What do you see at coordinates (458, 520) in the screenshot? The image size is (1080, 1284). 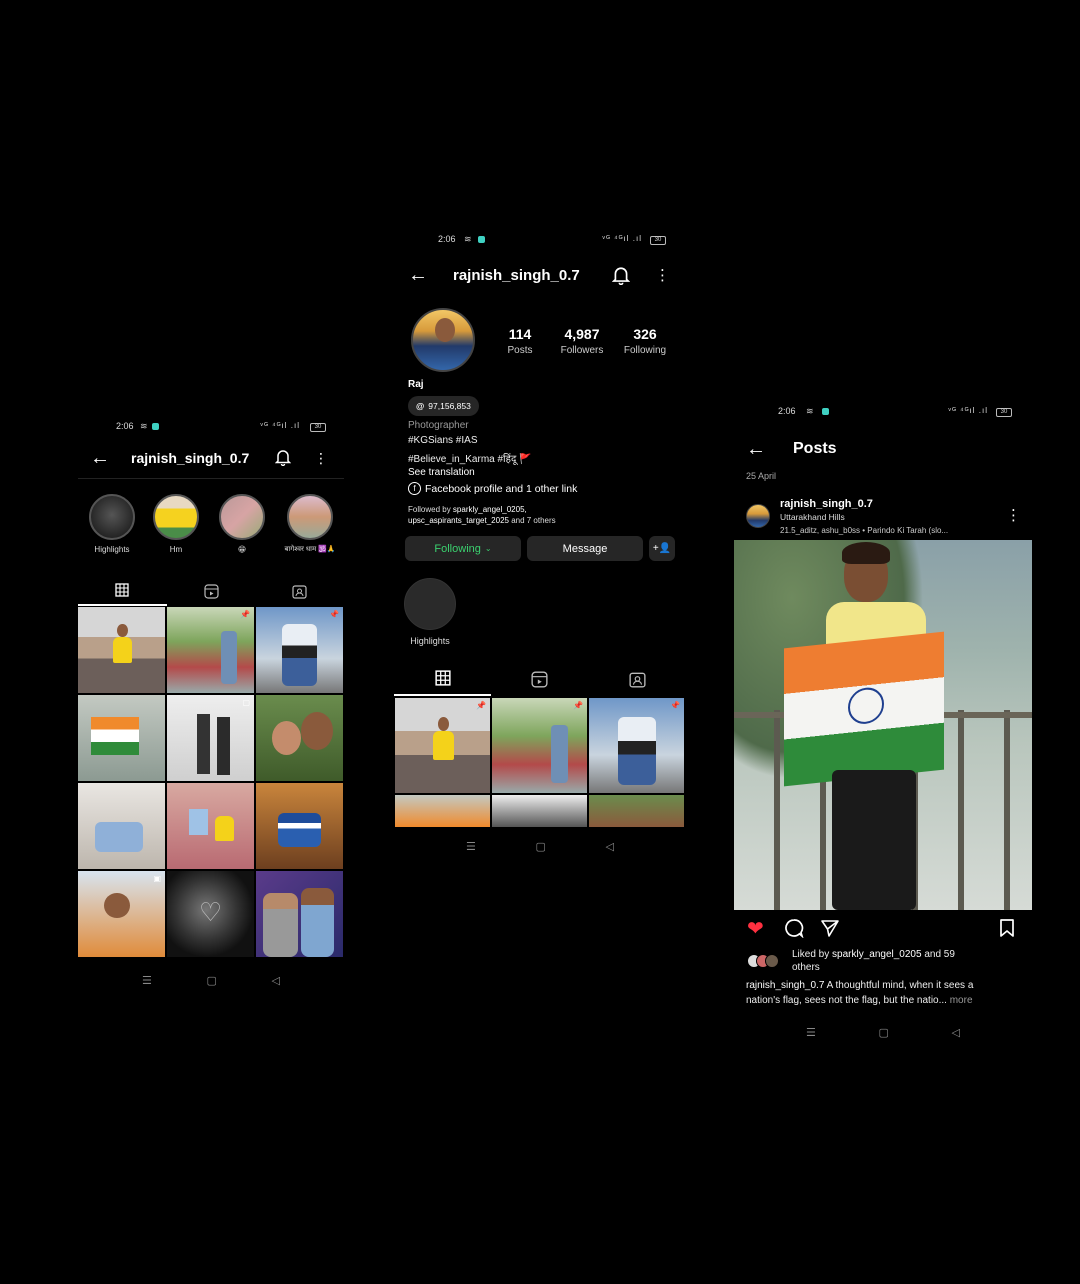 I see `followed-by-name: upsc_aspirants_target_2025` at bounding box center [458, 520].